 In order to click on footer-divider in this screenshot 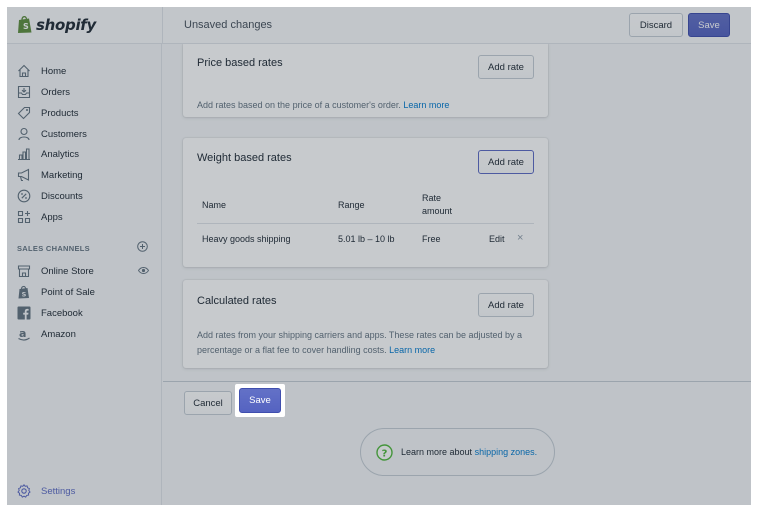, I will do `click(457, 381)`.